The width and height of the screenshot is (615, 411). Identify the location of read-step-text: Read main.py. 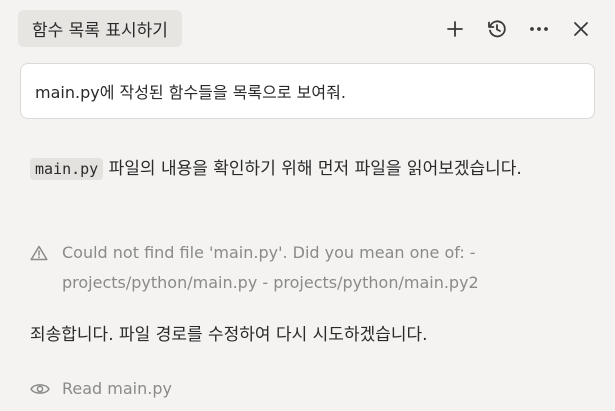
(117, 388).